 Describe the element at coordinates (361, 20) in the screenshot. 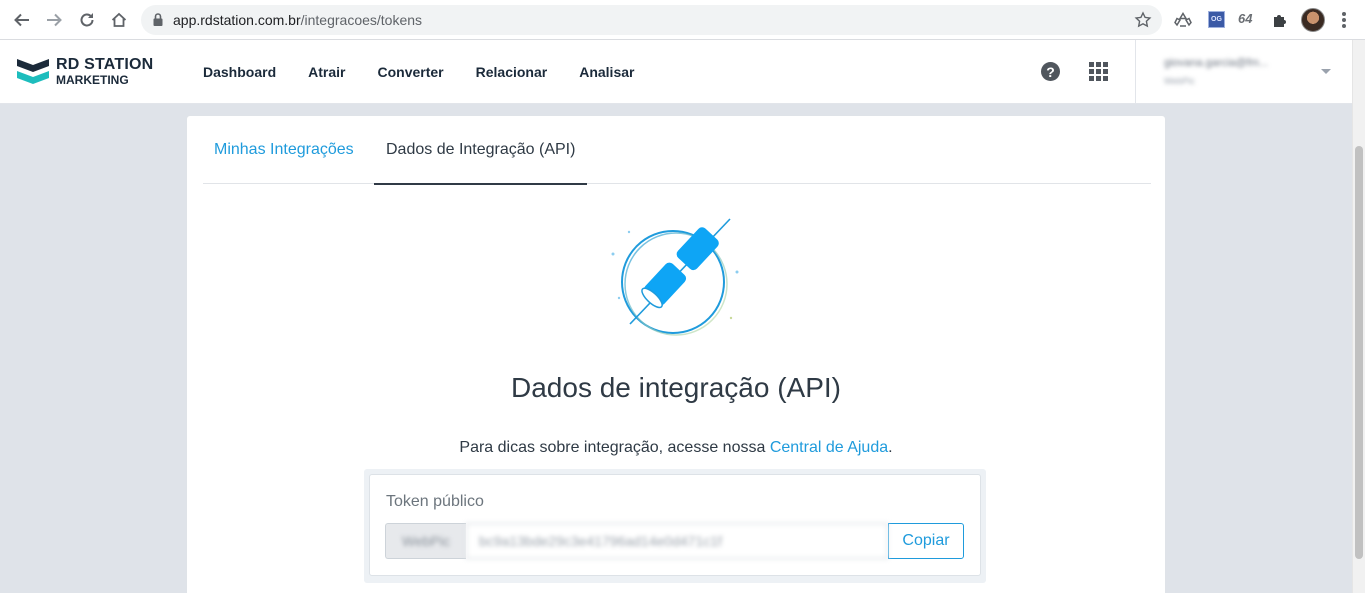

I see `url-path: /integracoes/tokens` at that location.